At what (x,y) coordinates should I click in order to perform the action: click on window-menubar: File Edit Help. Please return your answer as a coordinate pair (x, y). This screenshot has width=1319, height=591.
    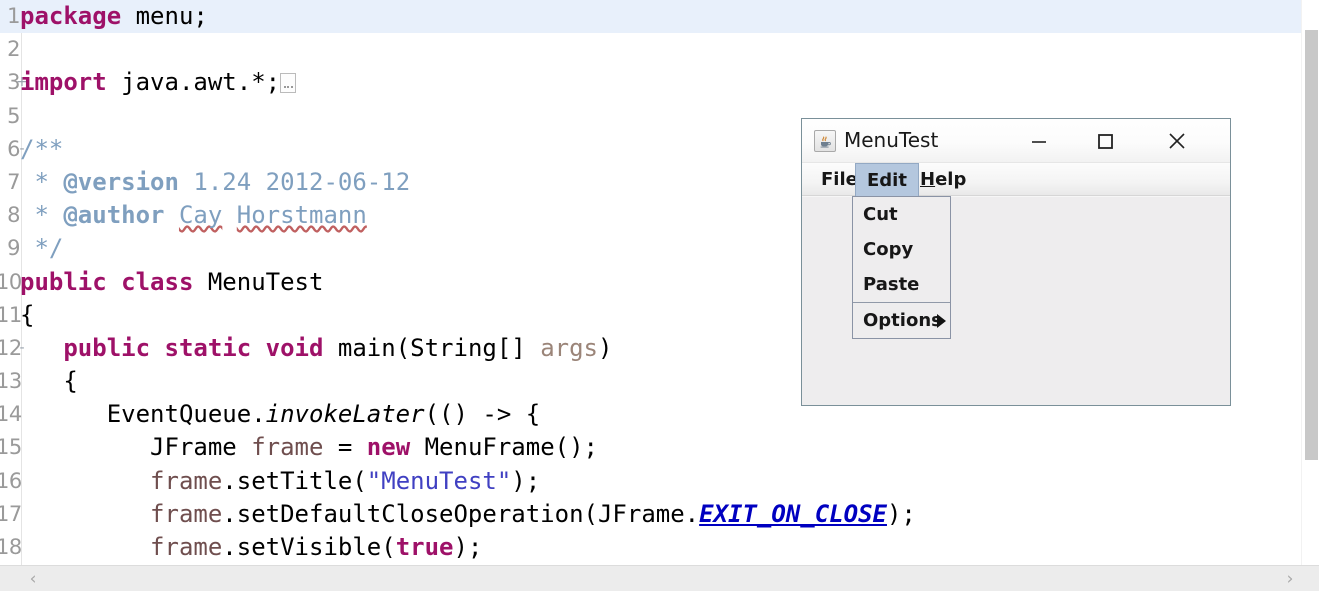
    Looking at the image, I should click on (1016, 179).